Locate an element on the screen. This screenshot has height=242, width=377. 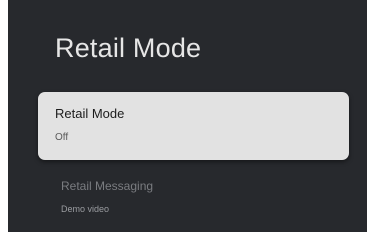
setting-value: Off is located at coordinates (62, 137).